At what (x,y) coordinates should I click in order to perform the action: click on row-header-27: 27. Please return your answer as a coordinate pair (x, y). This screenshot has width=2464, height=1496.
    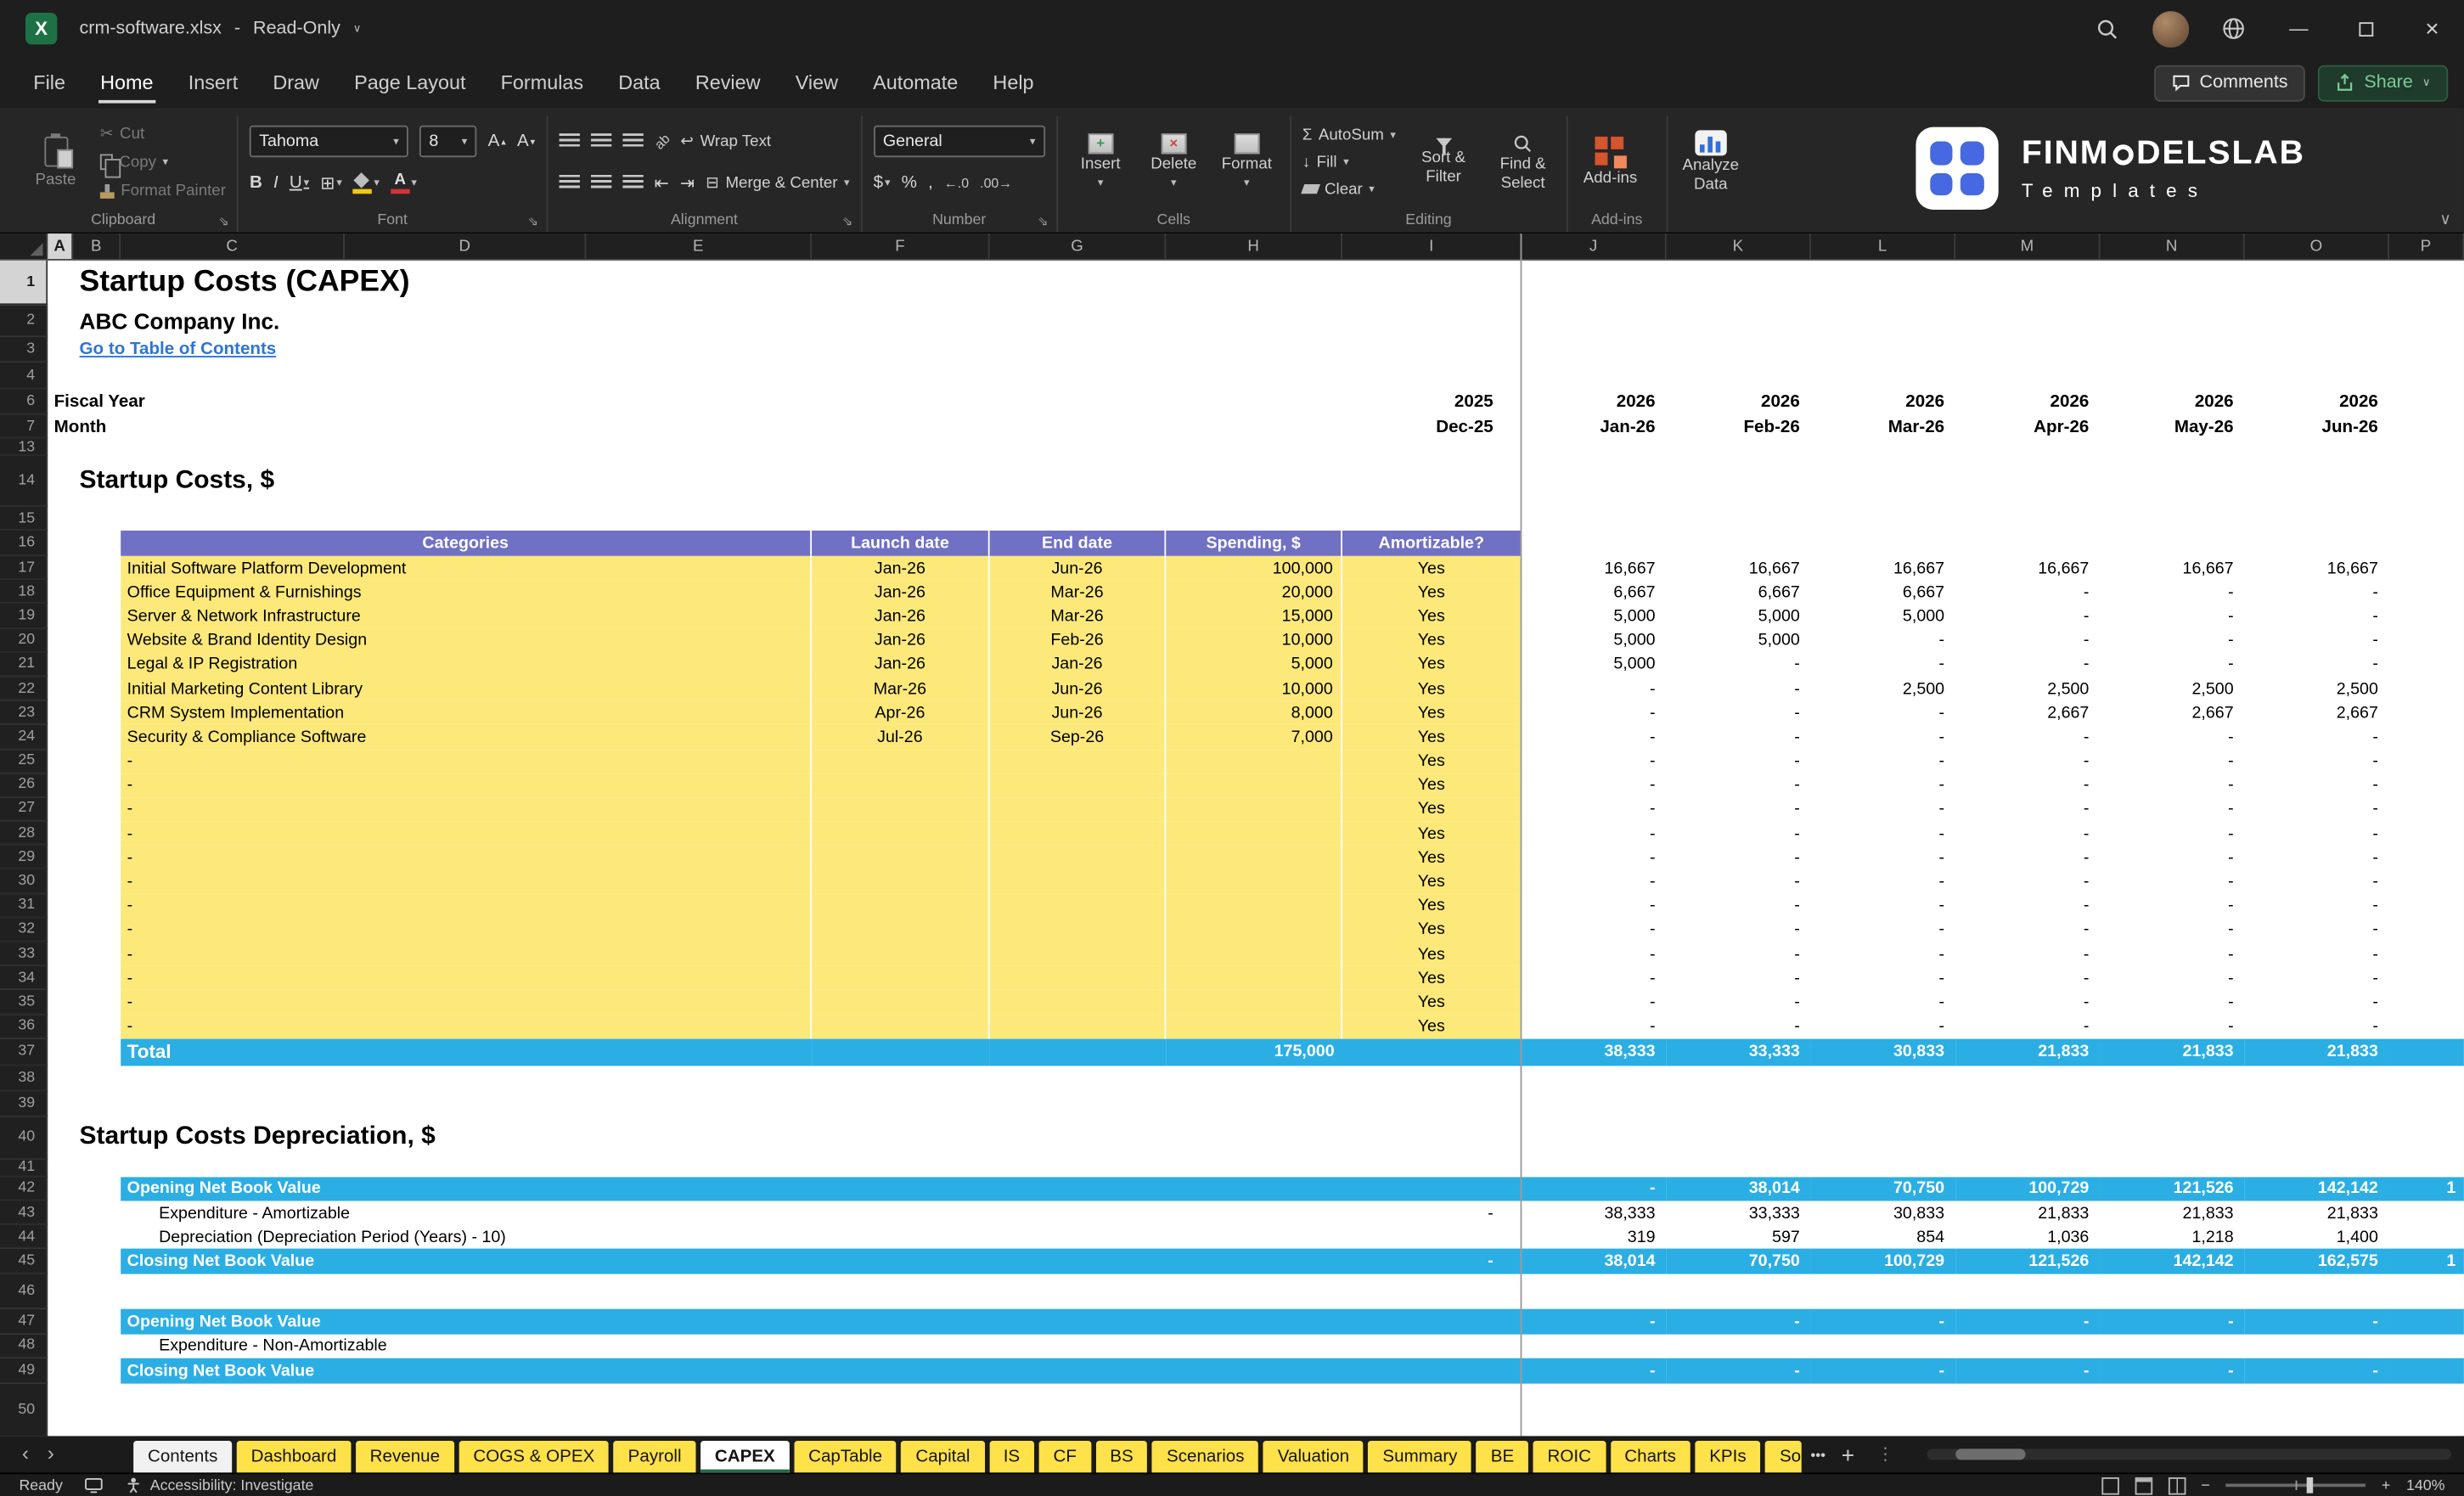
    Looking at the image, I should click on (24, 809).